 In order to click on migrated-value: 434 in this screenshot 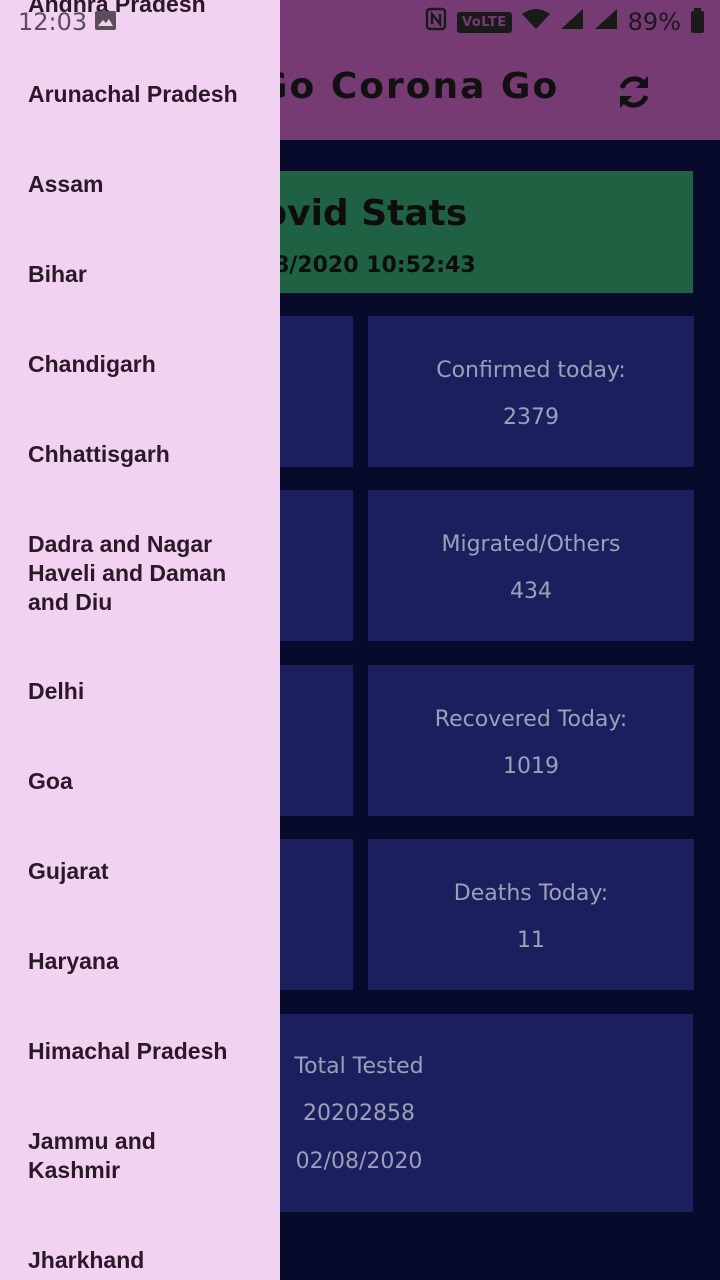, I will do `click(531, 591)`.